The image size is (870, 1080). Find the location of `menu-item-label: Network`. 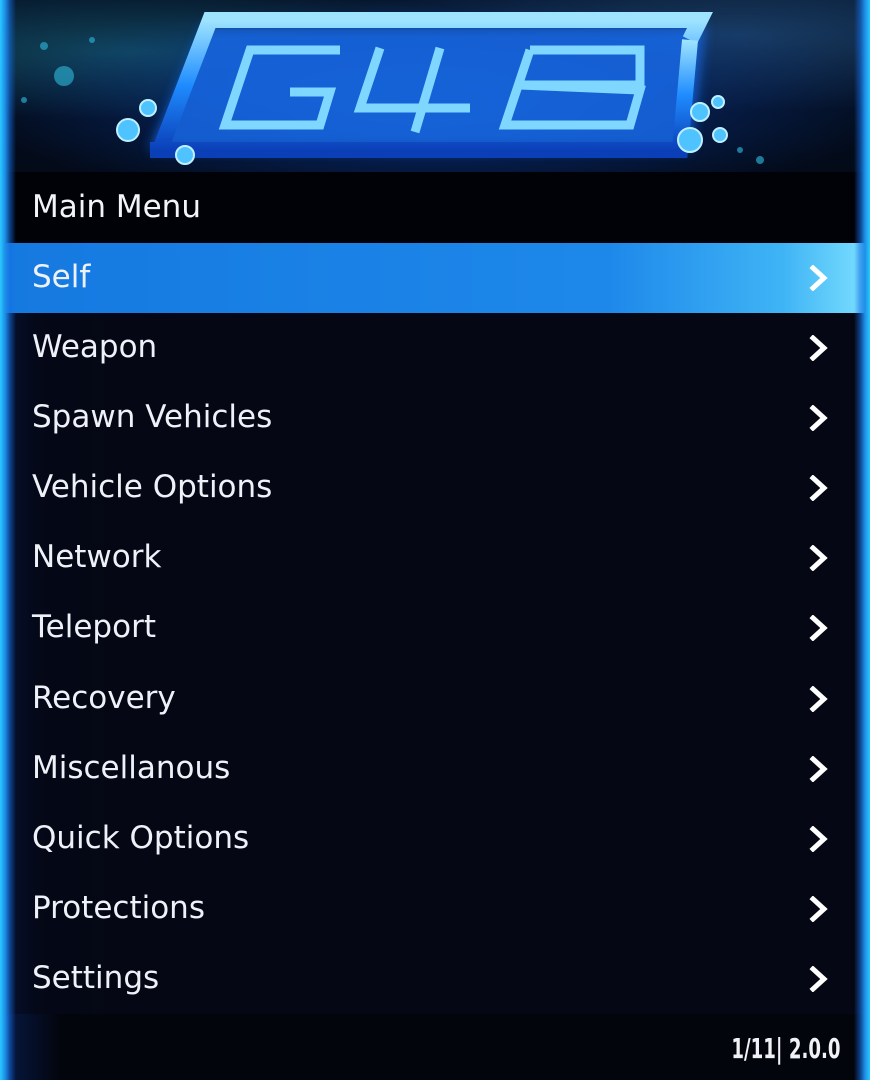

menu-item-label: Network is located at coordinates (97, 557).